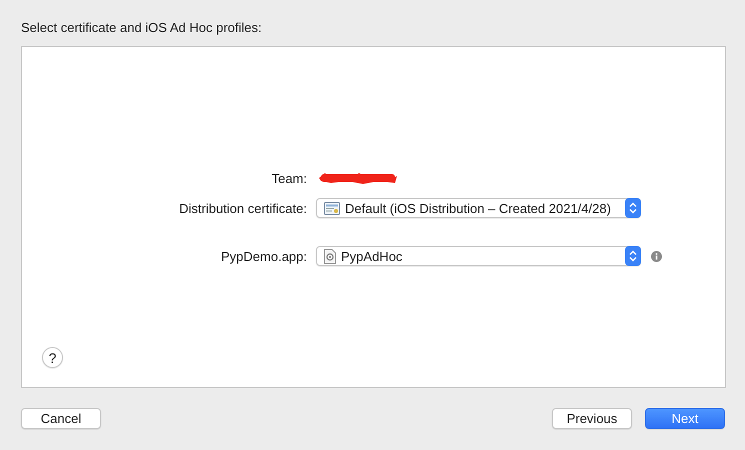 The width and height of the screenshot is (745, 450). I want to click on field-label: Distribution certificate:, so click(243, 208).